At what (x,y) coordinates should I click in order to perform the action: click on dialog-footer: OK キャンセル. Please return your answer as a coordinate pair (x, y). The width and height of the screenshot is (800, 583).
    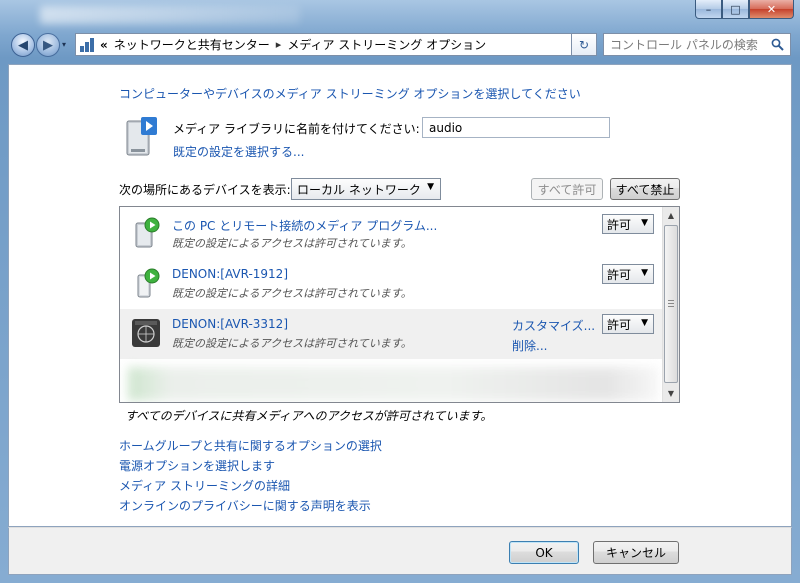
    Looking at the image, I should click on (400, 551).